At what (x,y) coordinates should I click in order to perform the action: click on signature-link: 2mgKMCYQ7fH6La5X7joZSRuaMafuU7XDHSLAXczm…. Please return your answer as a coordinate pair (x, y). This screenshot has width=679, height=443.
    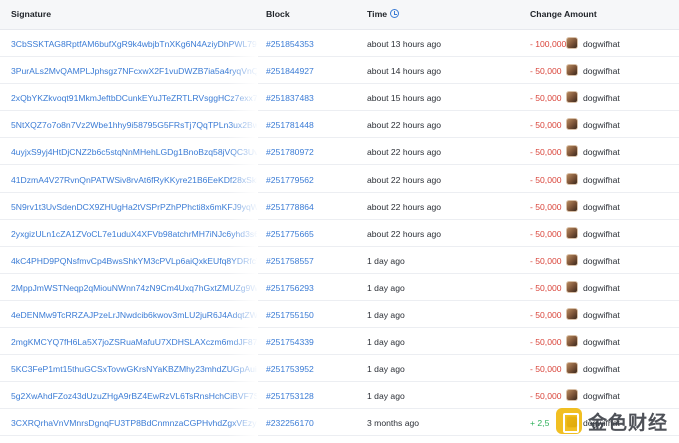
    Looking at the image, I should click on (134, 342).